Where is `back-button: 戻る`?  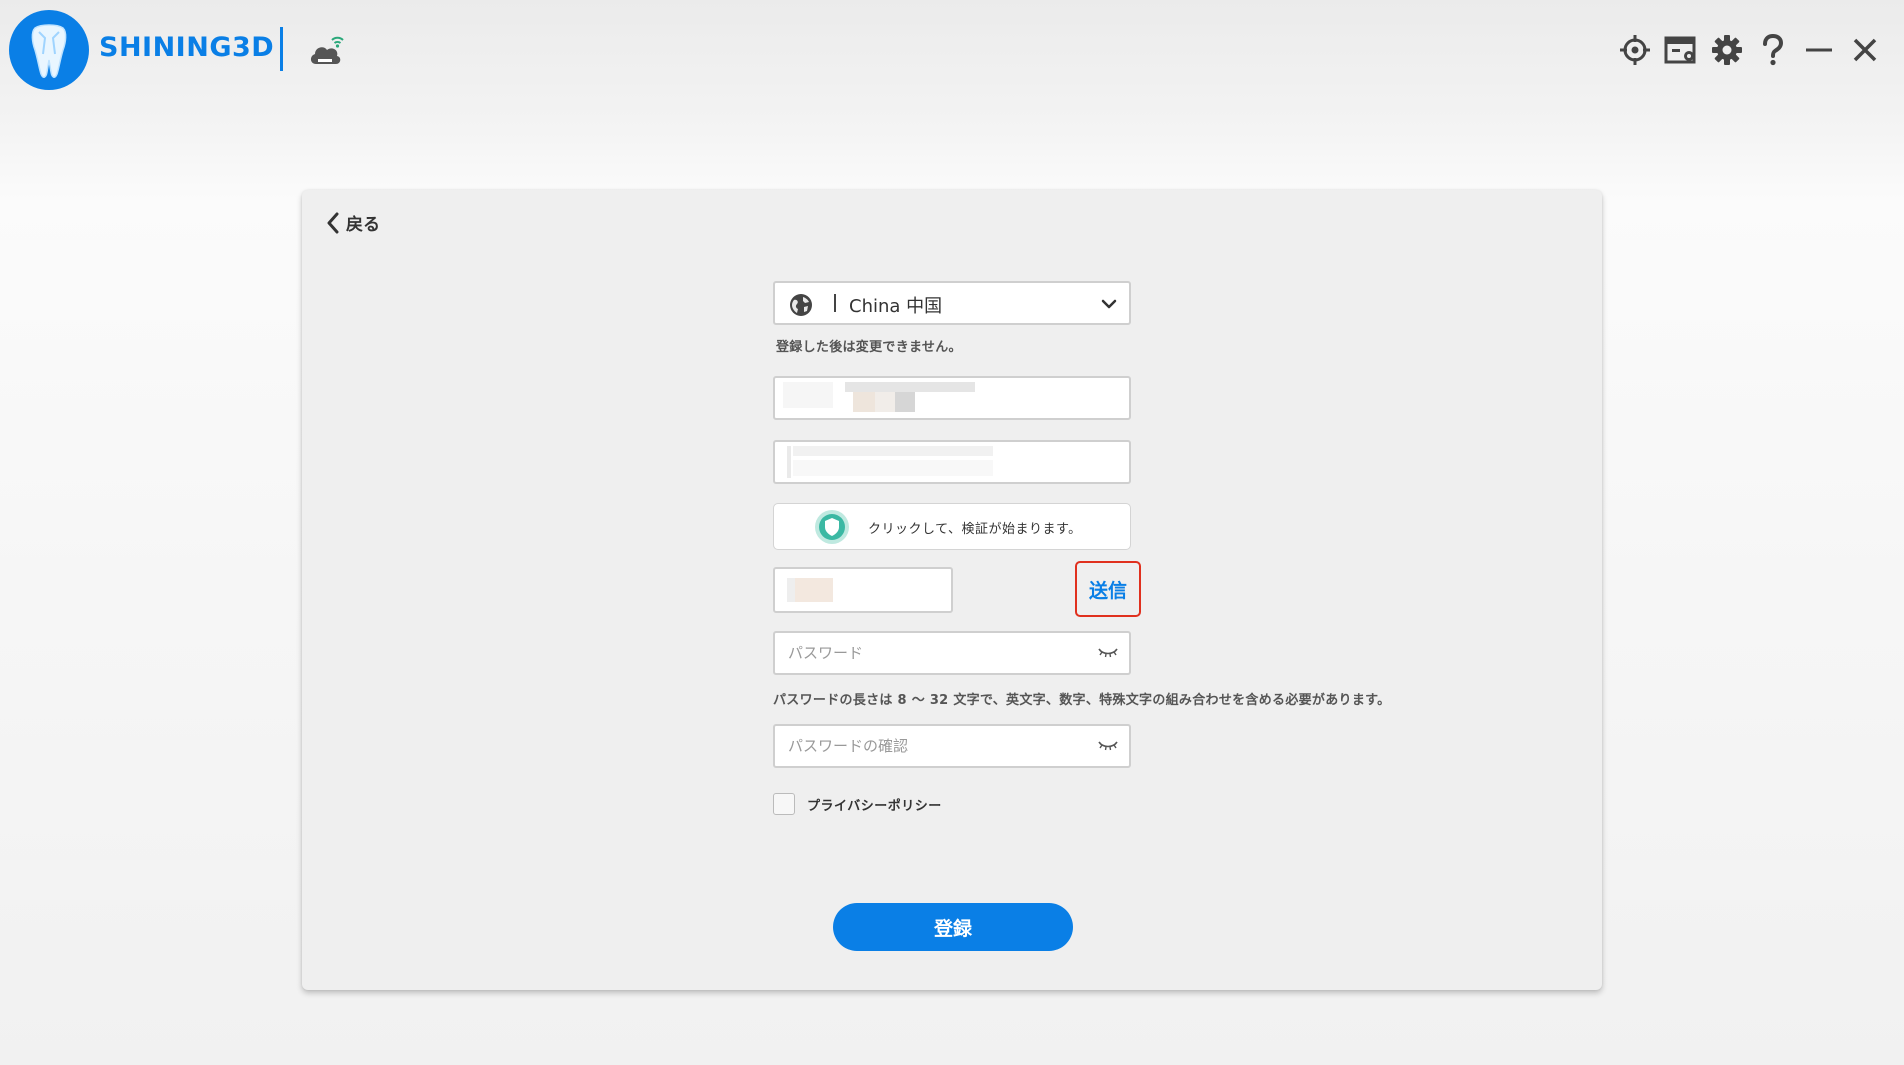
back-button: 戻る is located at coordinates (353, 222).